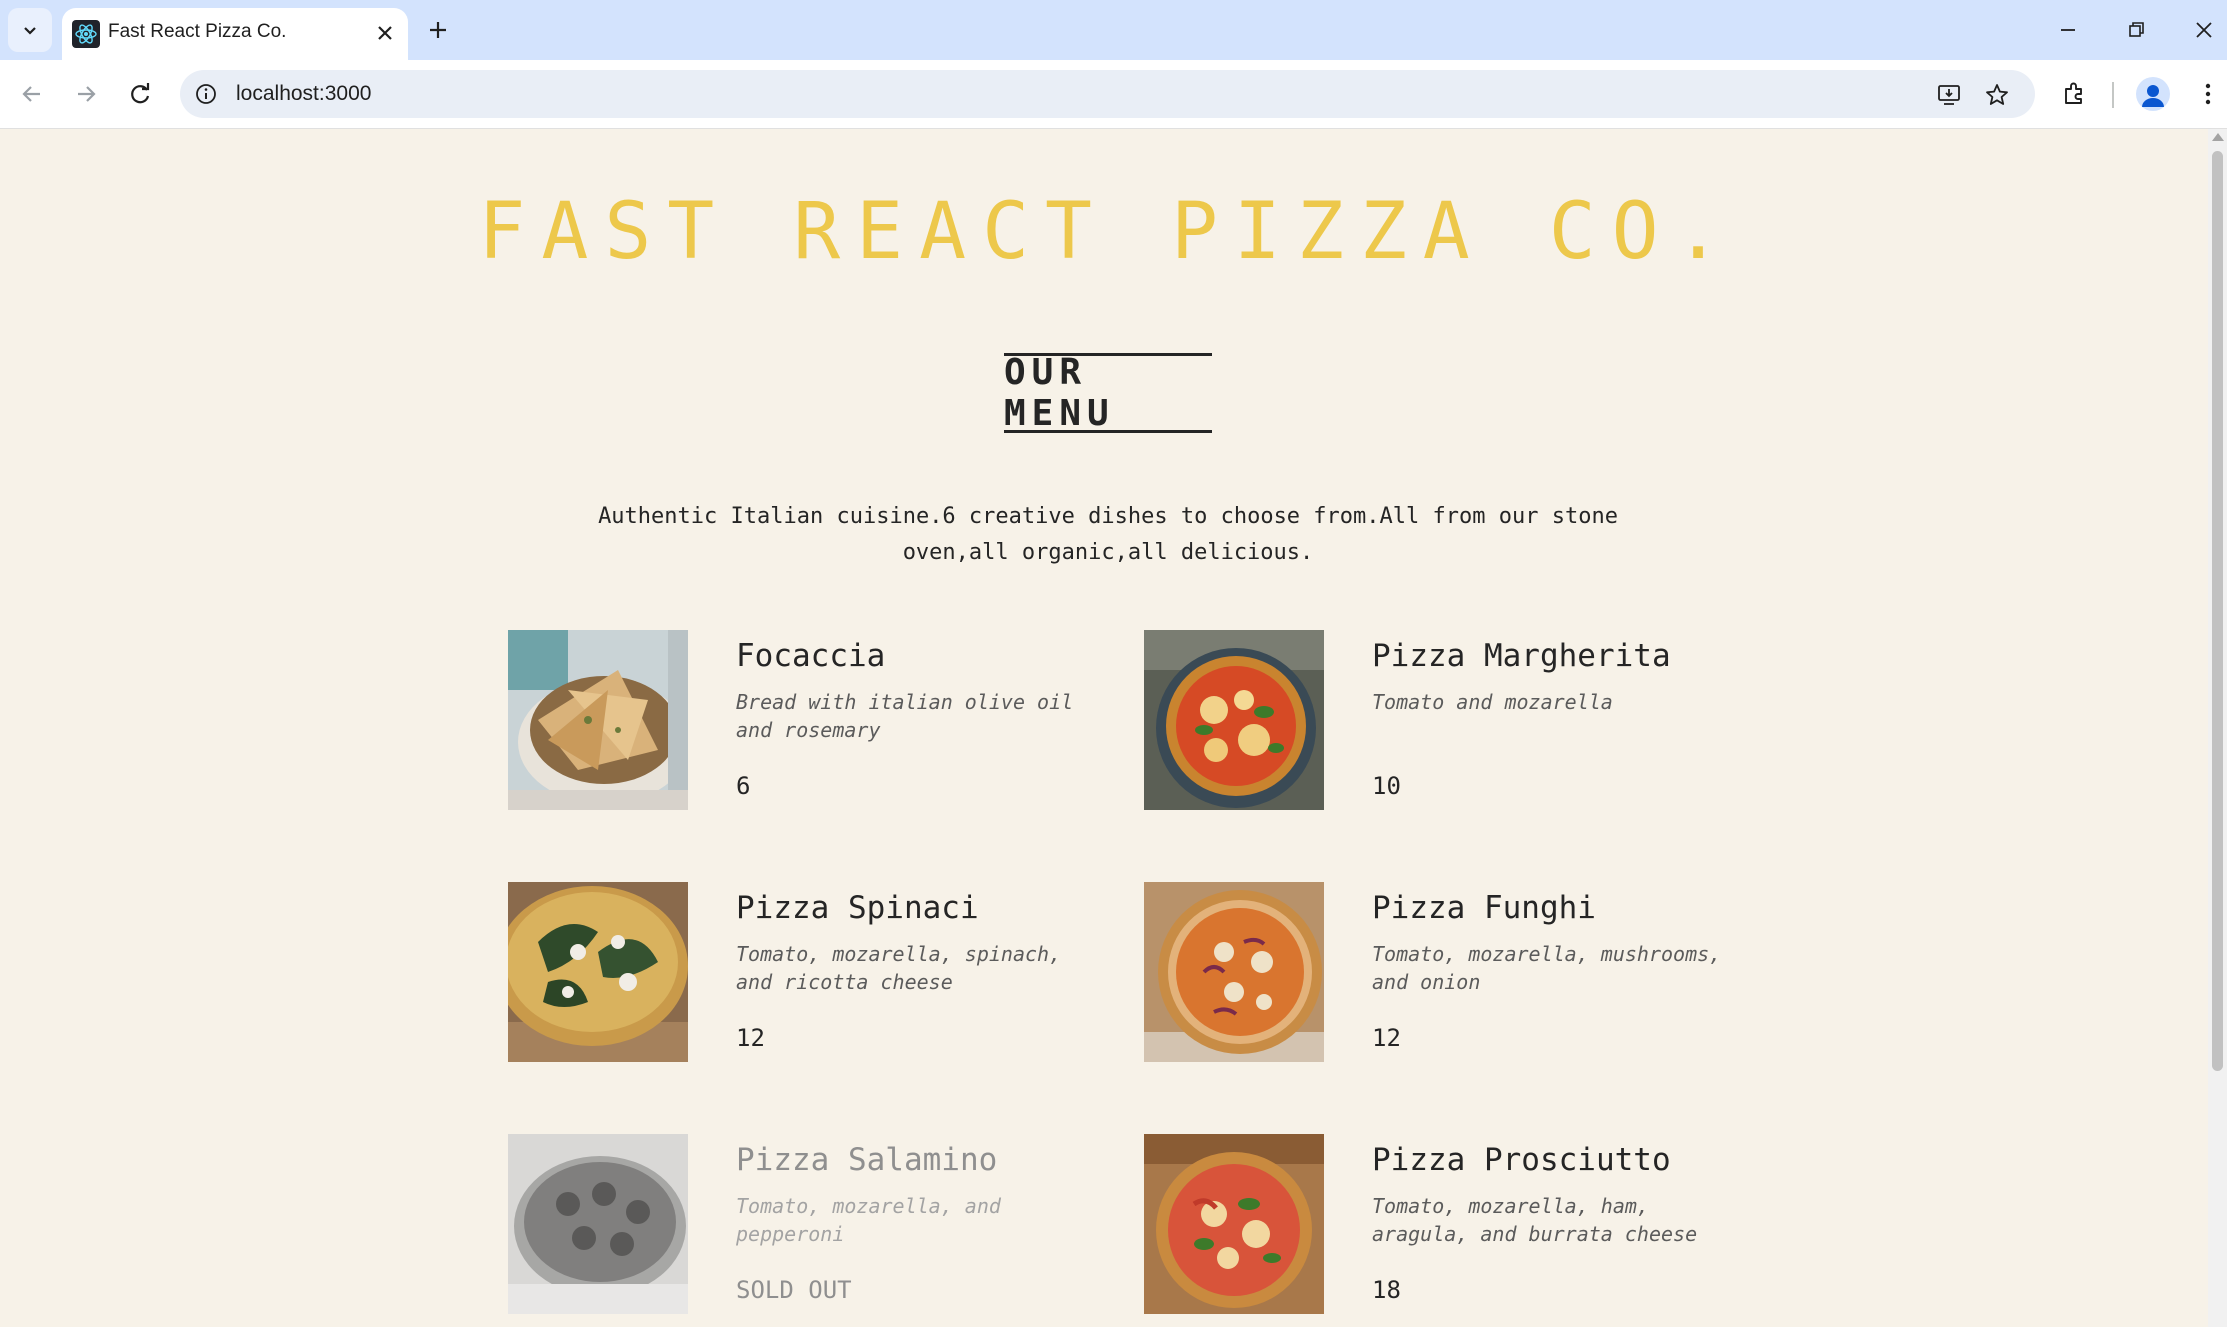 The width and height of the screenshot is (2227, 1327). I want to click on restore-icon, so click(2136, 30).